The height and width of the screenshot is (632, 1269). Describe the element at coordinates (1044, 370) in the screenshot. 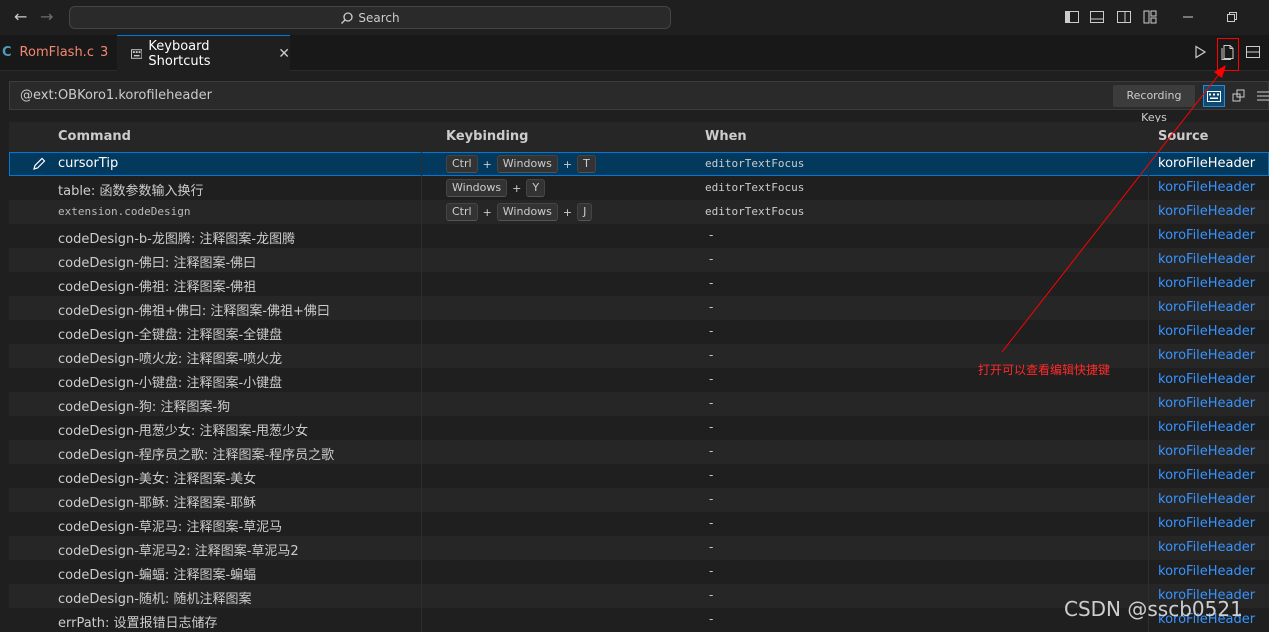

I see `annotation-text: 打开可以查看编辑快捷键` at that location.